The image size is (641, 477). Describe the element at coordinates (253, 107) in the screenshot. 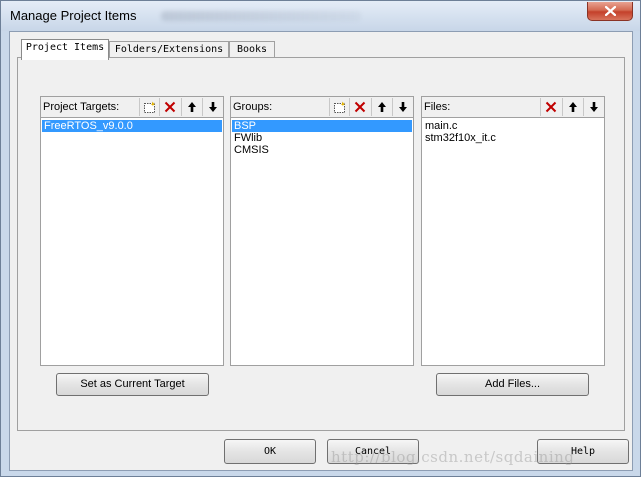

I see `groups-label: Groups:` at that location.